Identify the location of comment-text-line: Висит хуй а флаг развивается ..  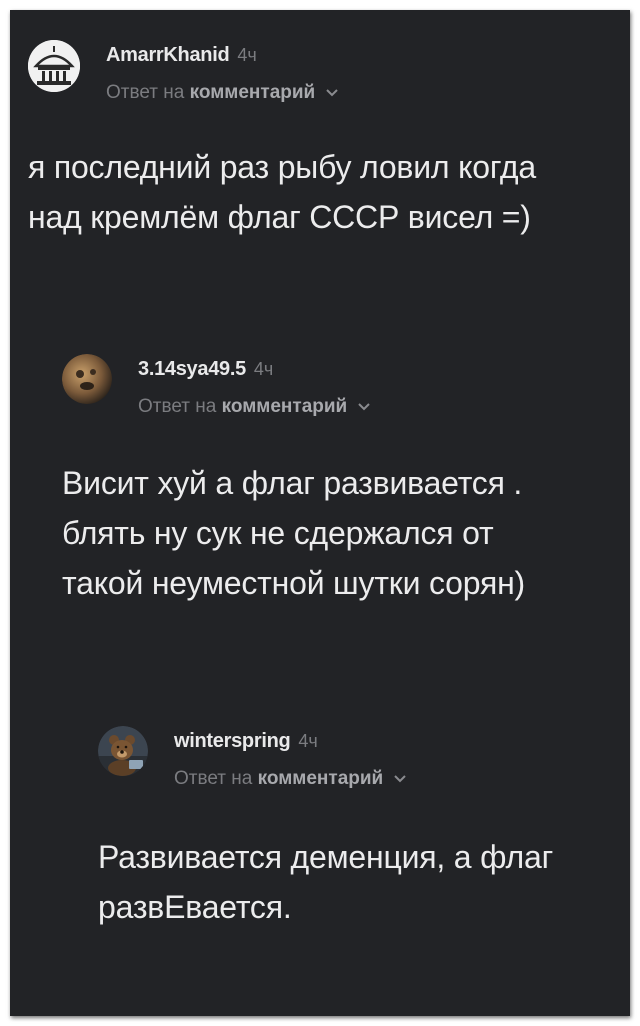
(292, 483).